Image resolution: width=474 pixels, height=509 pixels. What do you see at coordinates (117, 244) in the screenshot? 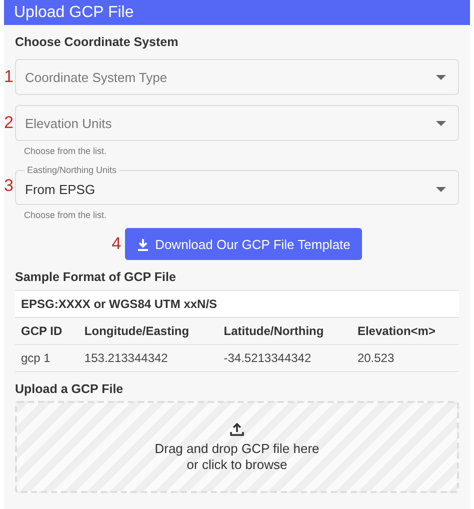
I see `step-number: 4` at bounding box center [117, 244].